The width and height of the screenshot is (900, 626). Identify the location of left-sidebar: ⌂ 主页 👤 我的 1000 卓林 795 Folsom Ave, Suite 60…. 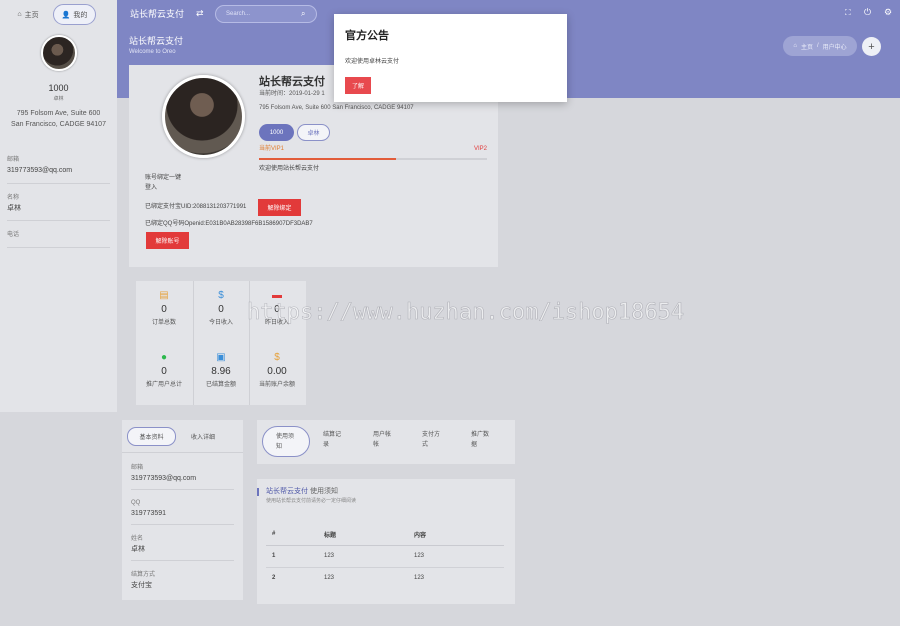
(58, 206).